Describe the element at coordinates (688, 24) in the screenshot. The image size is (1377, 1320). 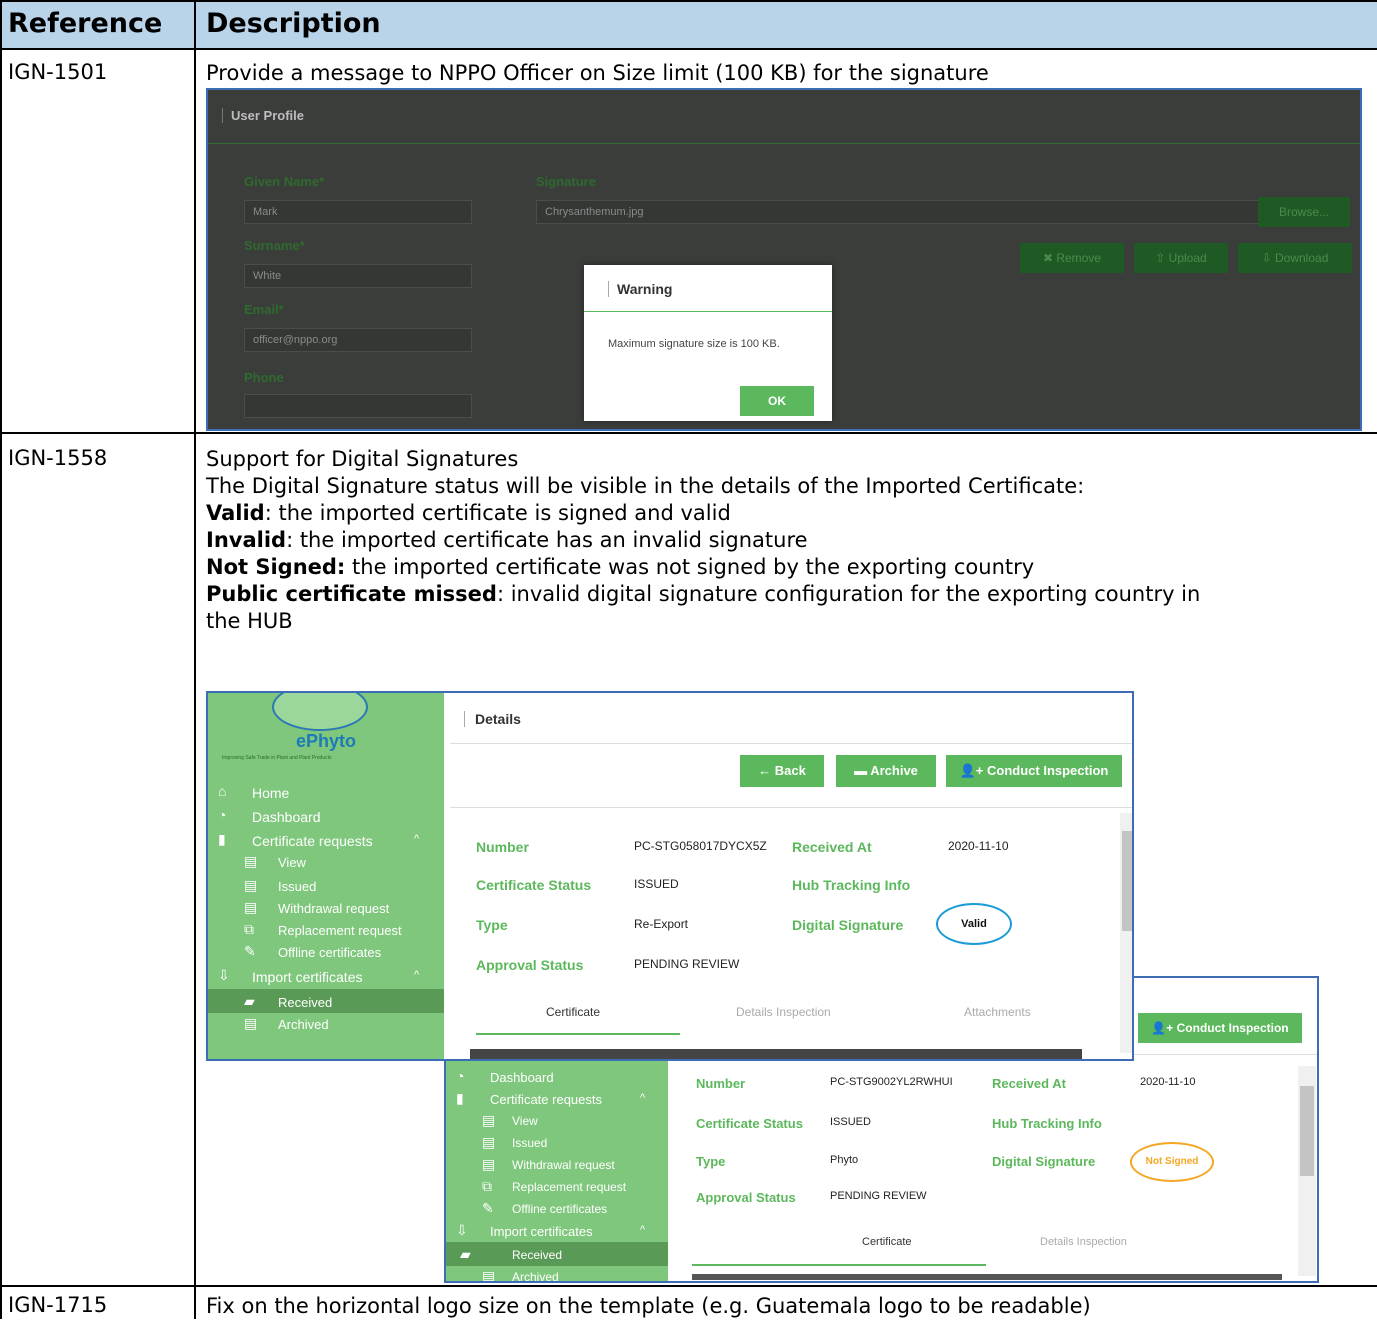
I see `table-header: Reference Description` at that location.